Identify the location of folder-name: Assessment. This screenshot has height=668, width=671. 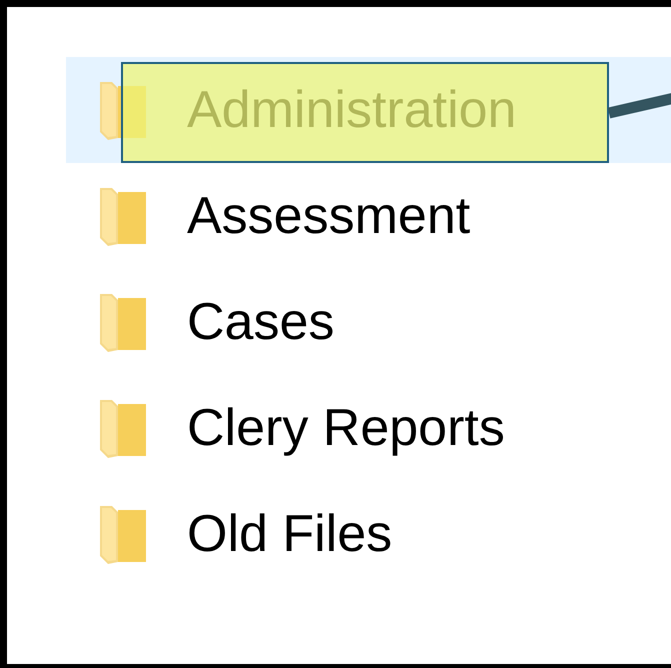
(328, 216).